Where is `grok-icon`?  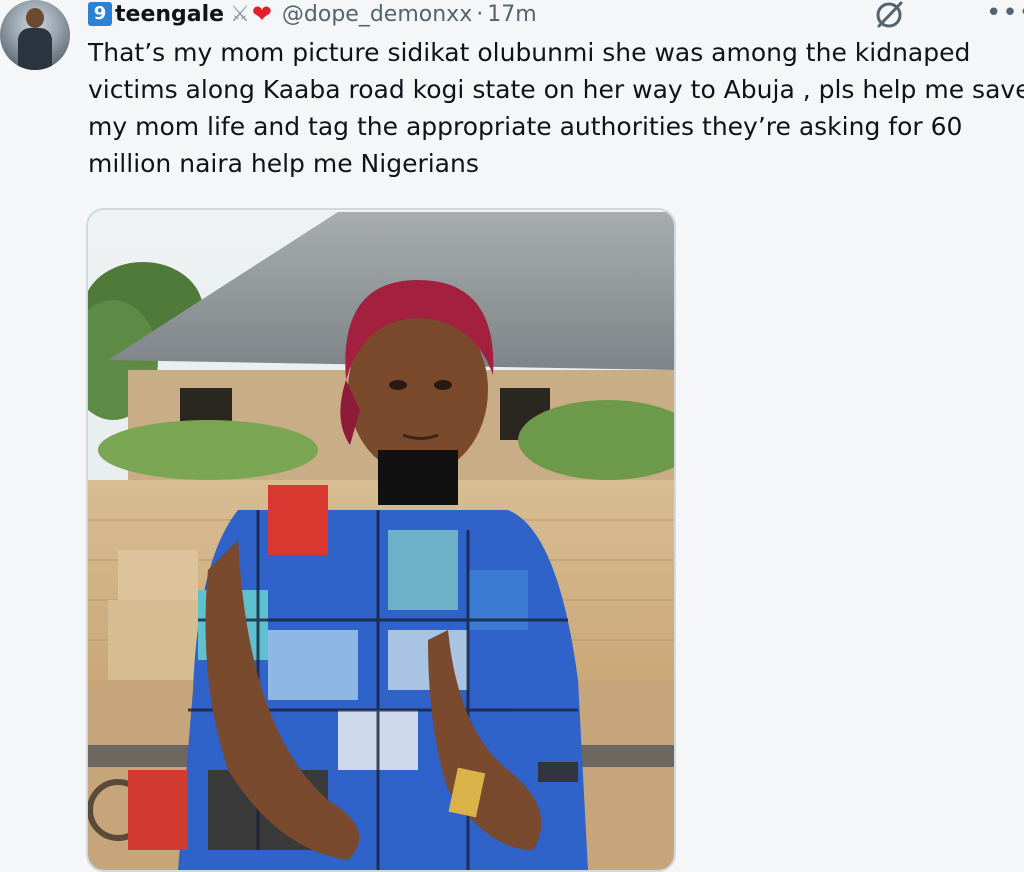
grok-icon is located at coordinates (889, 15).